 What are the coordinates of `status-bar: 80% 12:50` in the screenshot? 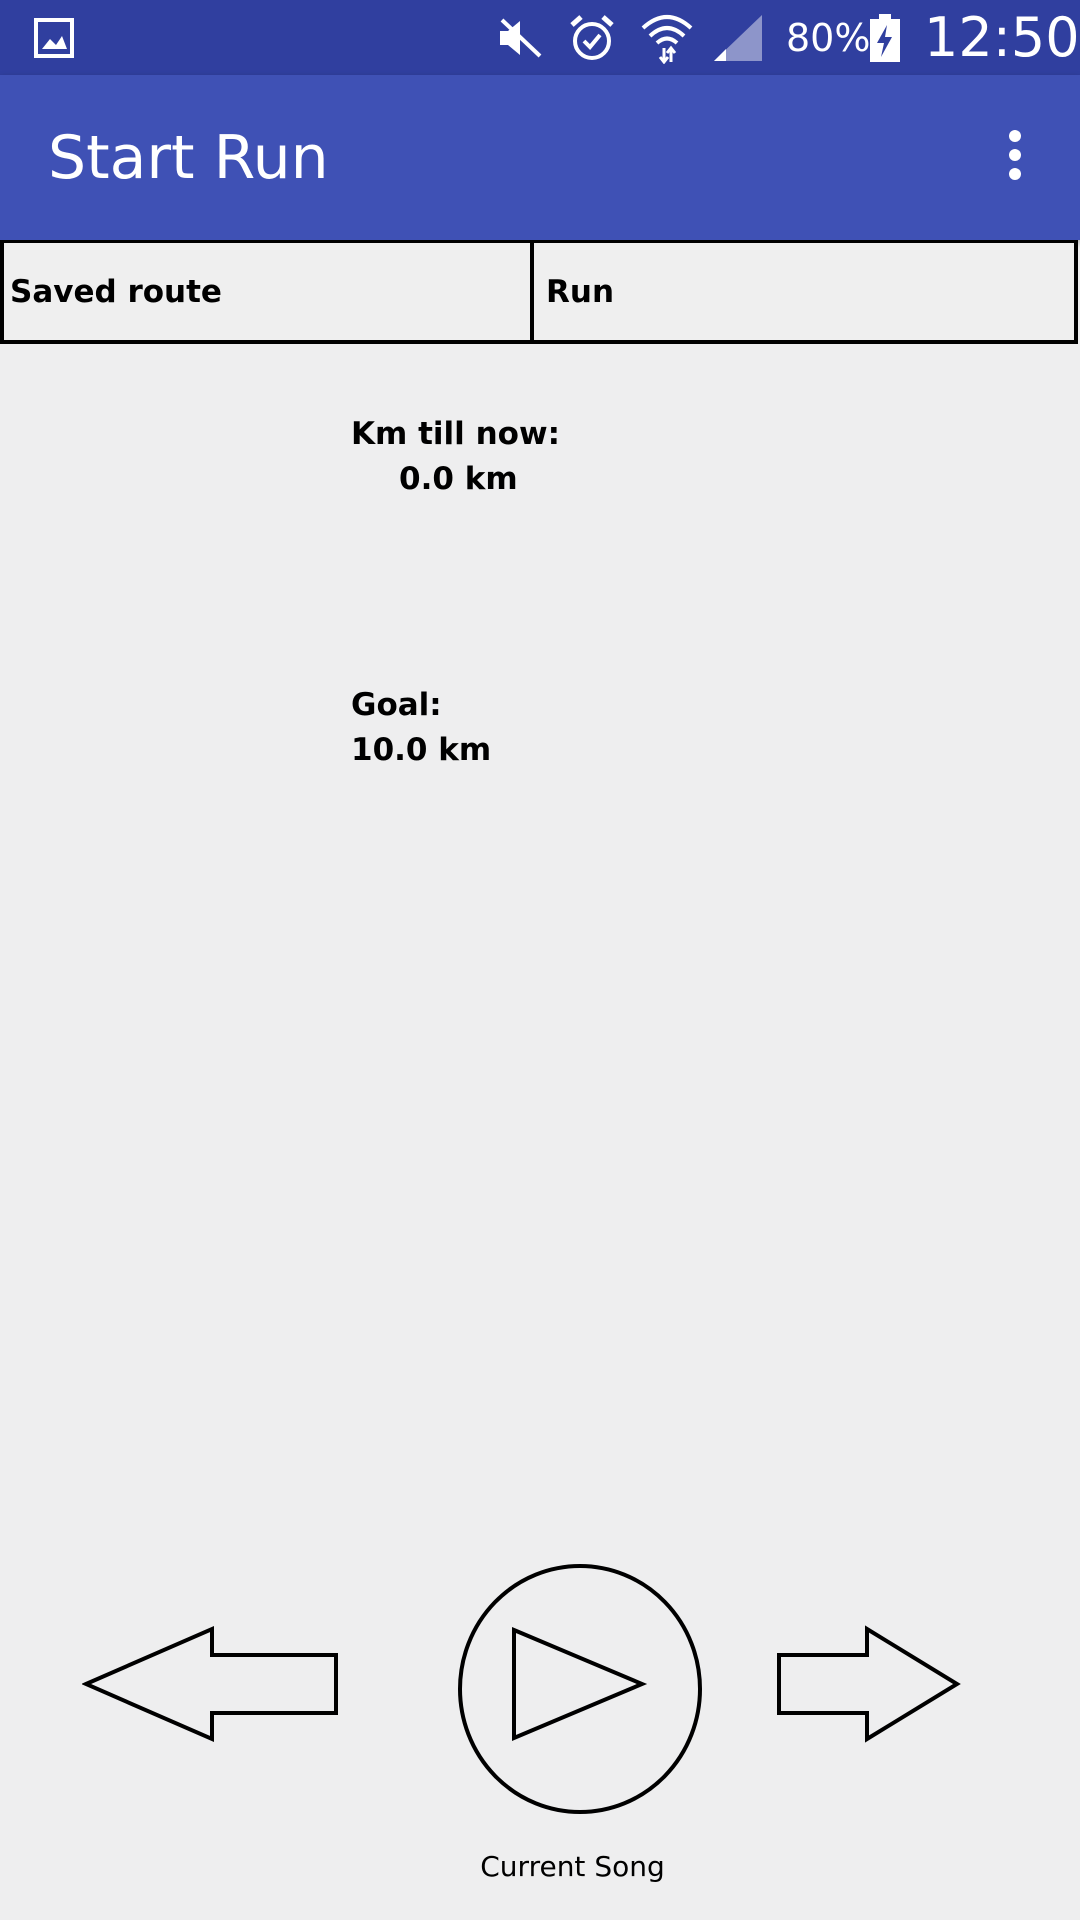 It's located at (540, 37).